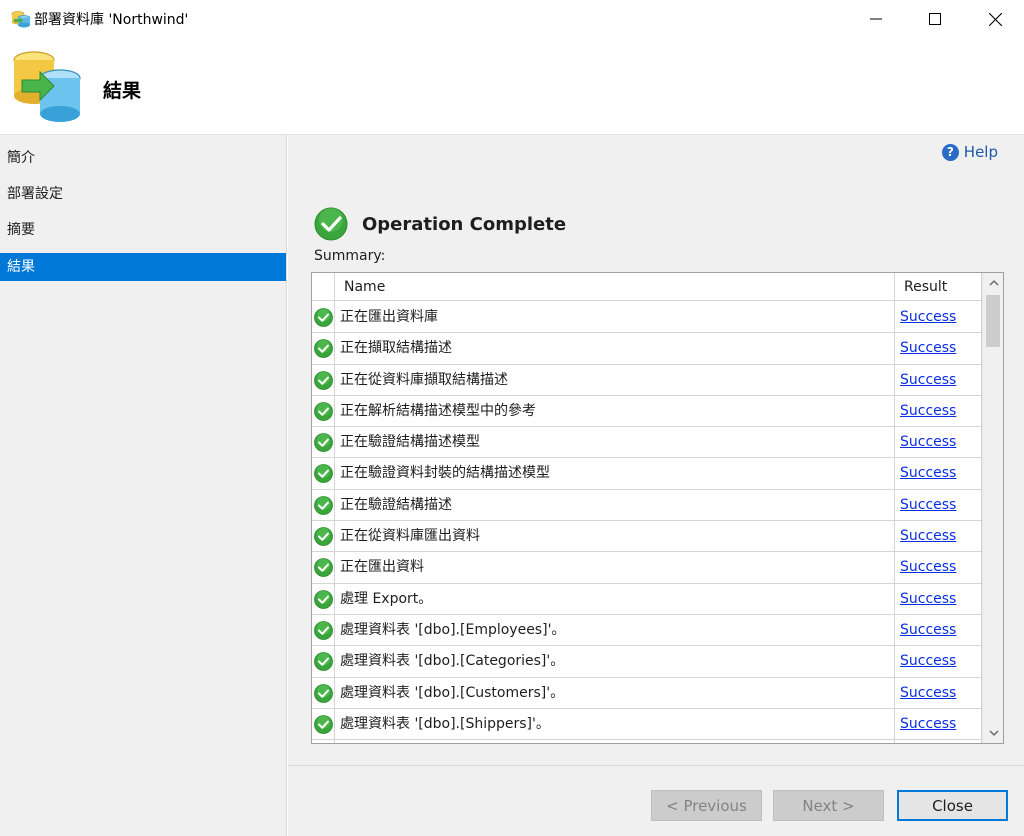 This screenshot has height=836, width=1024. Describe the element at coordinates (647, 662) in the screenshot. I see `table-row: 處理資料表 '[dbo].[Categories]'。 Success` at that location.